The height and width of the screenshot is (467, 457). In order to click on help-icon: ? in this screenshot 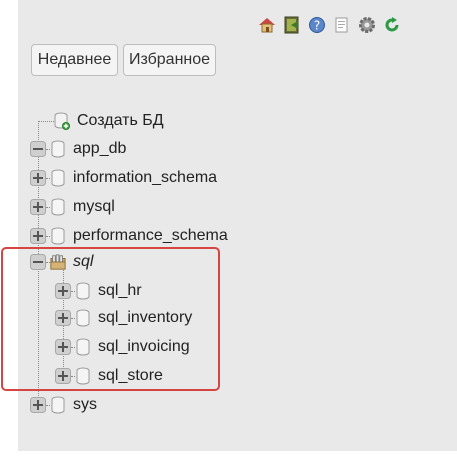, I will do `click(317, 25)`.